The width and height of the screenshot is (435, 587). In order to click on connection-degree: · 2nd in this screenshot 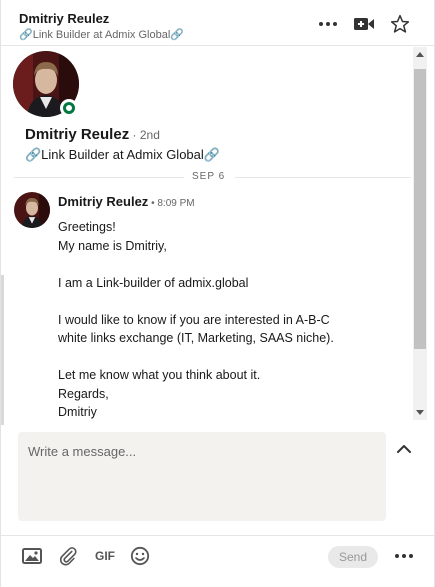, I will do `click(144, 135)`.